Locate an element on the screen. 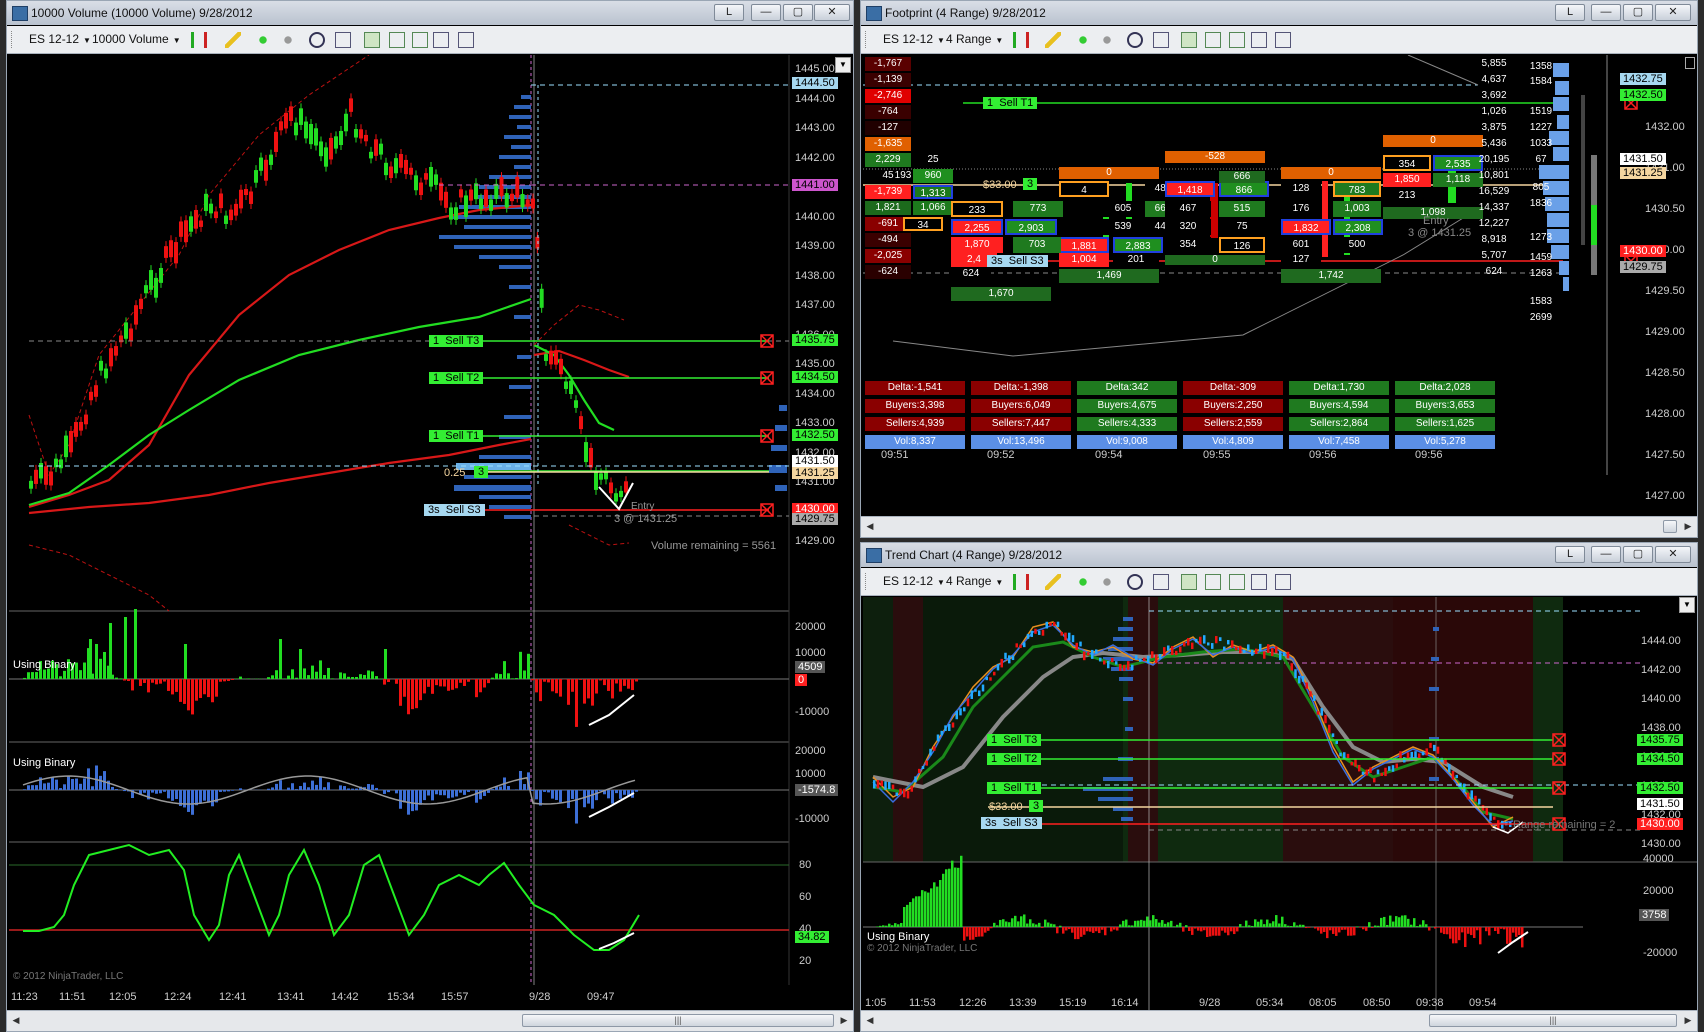 The width and height of the screenshot is (1704, 1032). scale-dropdown-icon is located at coordinates (1690, 63).